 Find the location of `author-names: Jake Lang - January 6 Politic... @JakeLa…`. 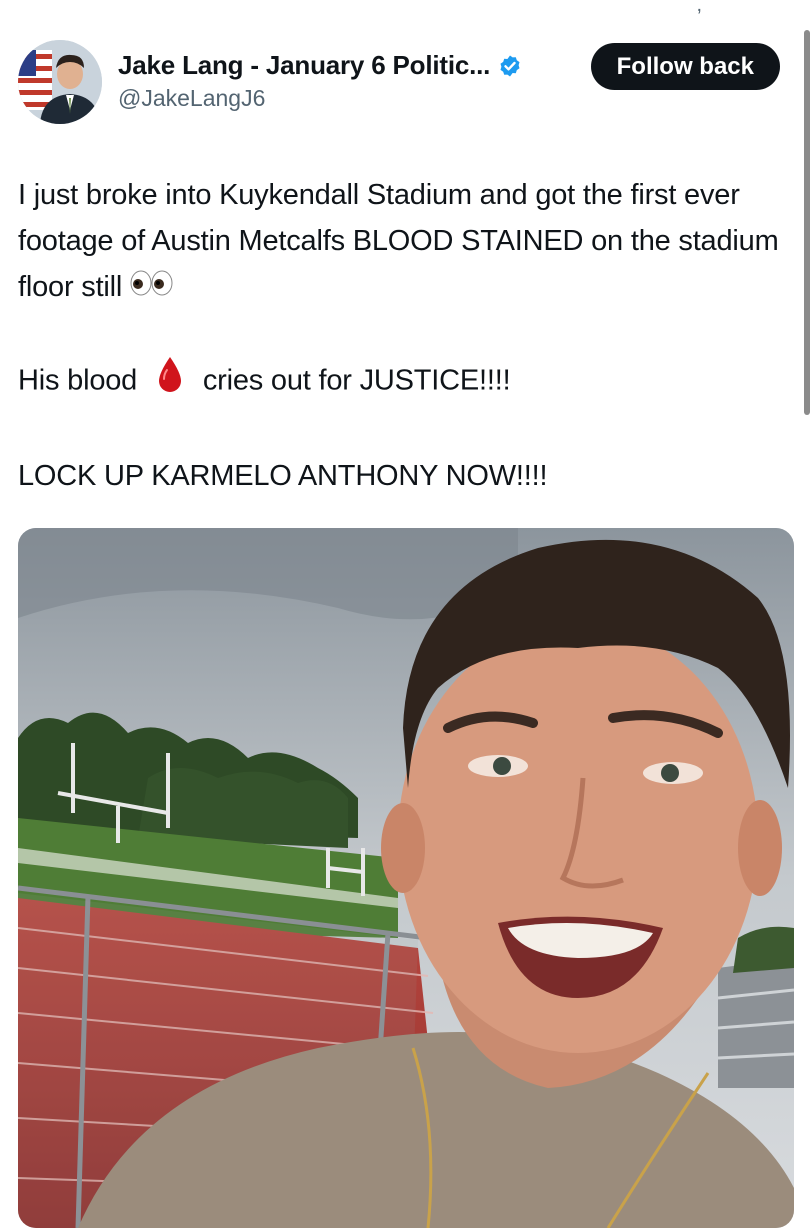

author-names: Jake Lang - January 6 Politic... @JakeLa… is located at coordinates (320, 81).